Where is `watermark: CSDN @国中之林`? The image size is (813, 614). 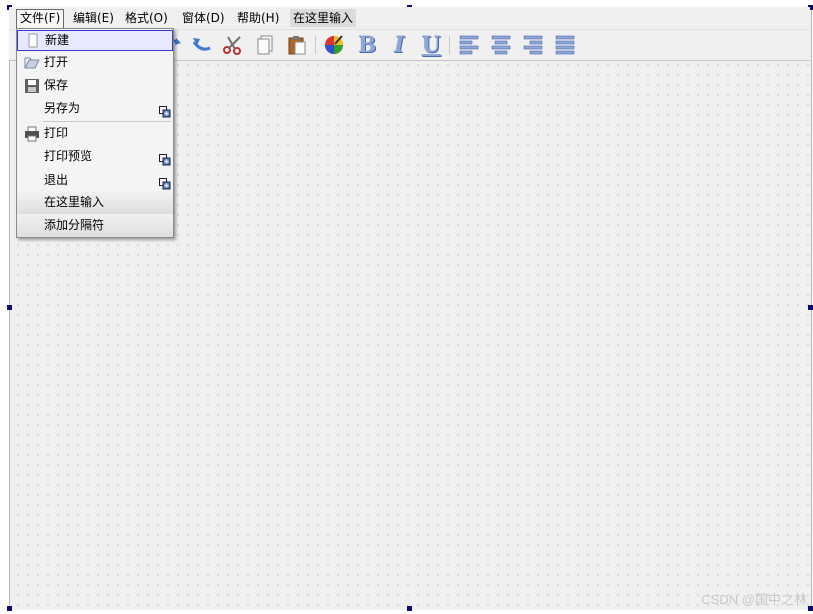
watermark: CSDN @国中之林 is located at coordinates (754, 599).